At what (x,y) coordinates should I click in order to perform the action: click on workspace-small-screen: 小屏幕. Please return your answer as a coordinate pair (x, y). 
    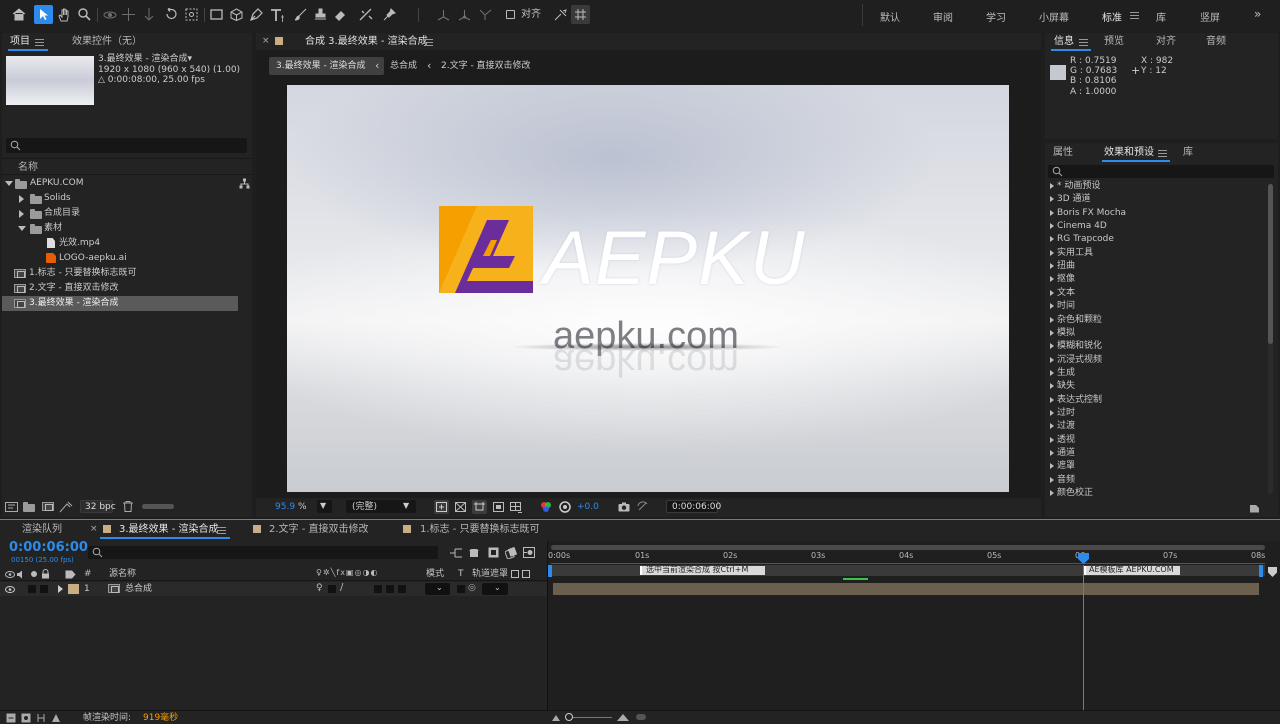
    Looking at the image, I should click on (1054, 16).